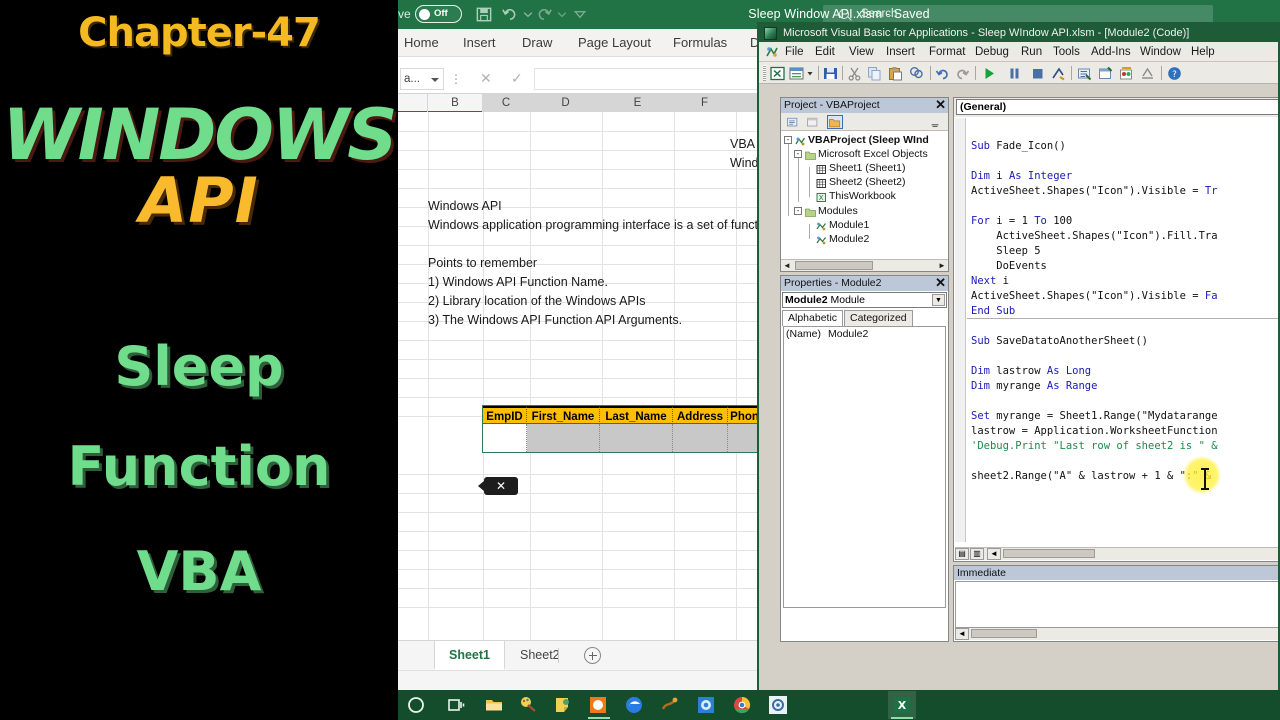 This screenshot has height=720, width=1280. What do you see at coordinates (510, 14) in the screenshot?
I see `undo-icon` at bounding box center [510, 14].